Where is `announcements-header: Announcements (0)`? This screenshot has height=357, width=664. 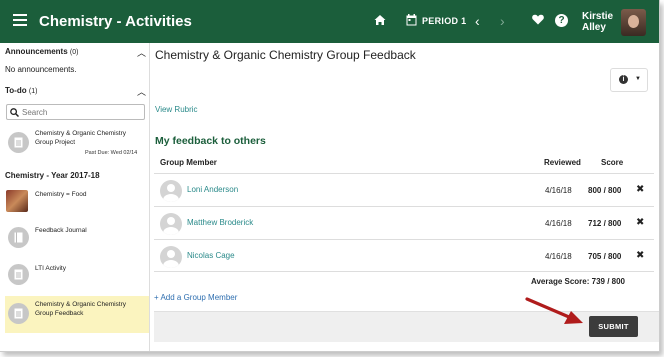
announcements-header: Announcements (0) is located at coordinates (41, 51).